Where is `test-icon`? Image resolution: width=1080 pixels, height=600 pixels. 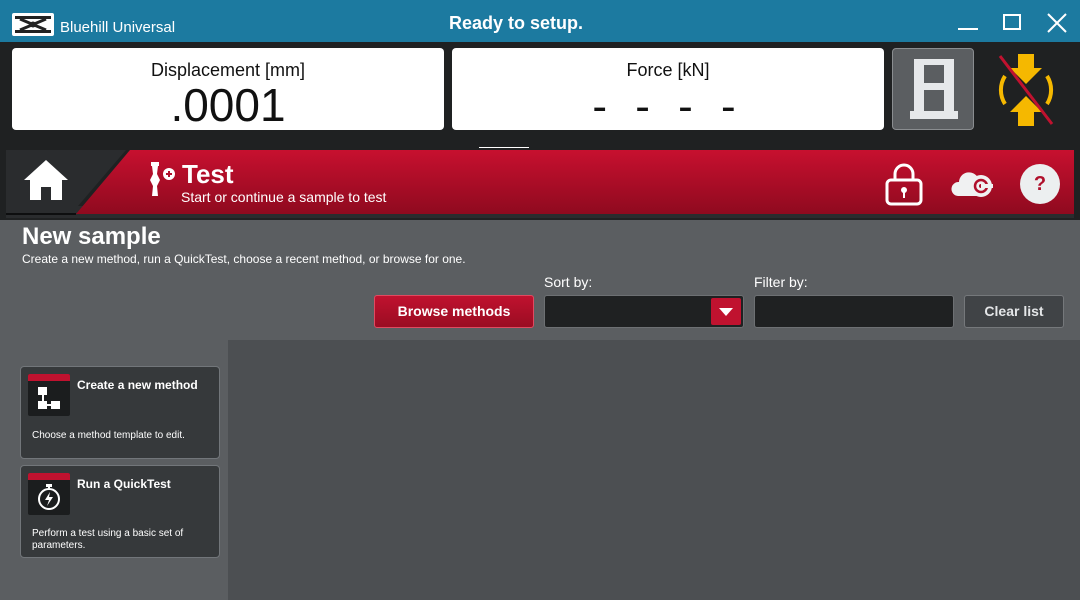 test-icon is located at coordinates (162, 179).